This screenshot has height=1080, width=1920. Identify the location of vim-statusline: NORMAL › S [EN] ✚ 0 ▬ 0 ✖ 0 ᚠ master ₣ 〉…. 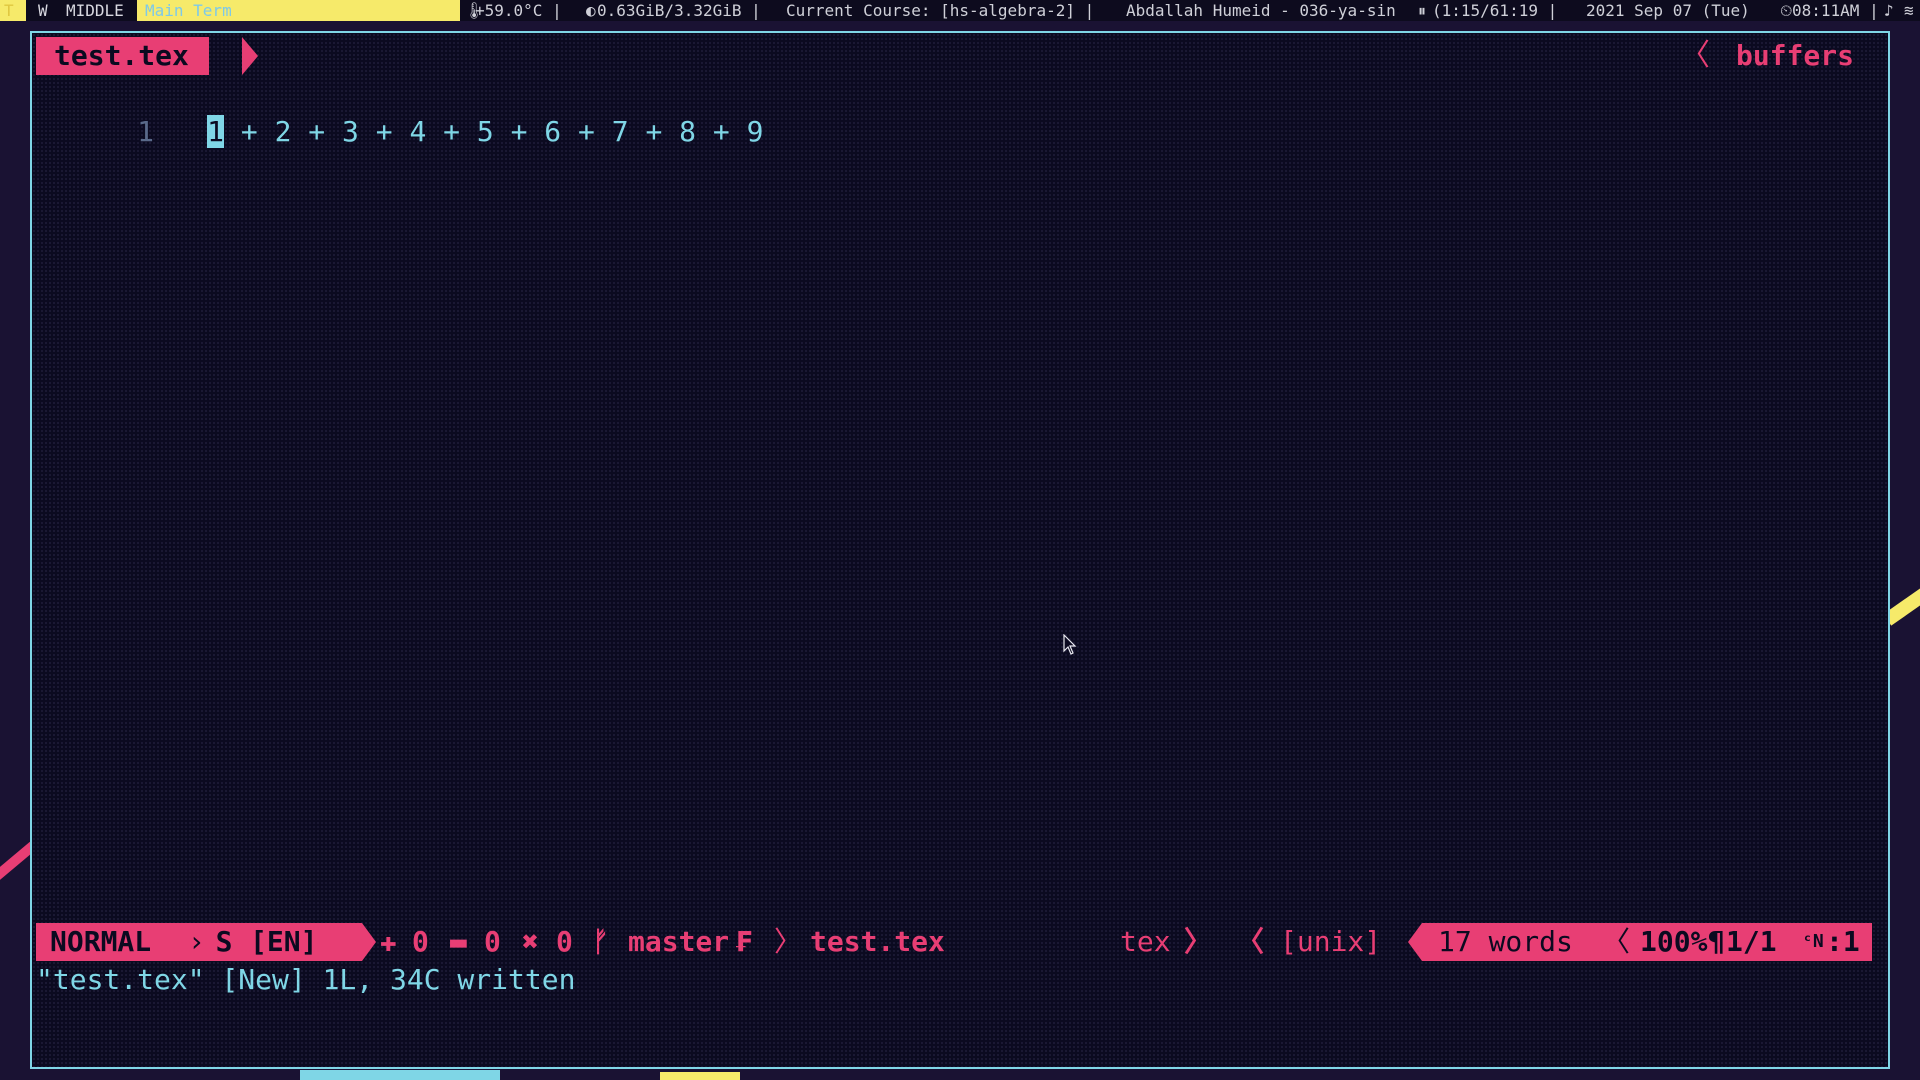
(954, 942).